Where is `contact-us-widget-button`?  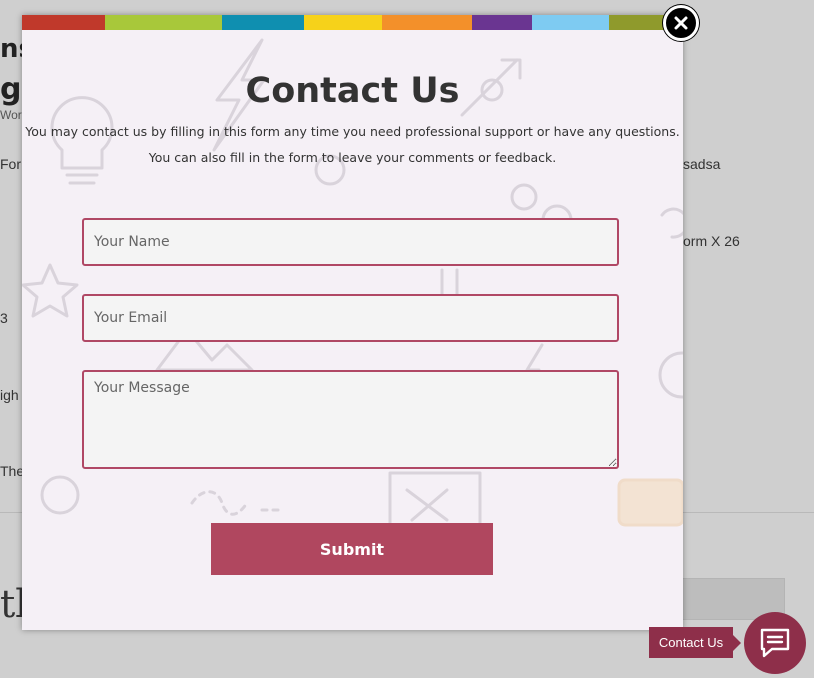 contact-us-widget-button is located at coordinates (775, 643).